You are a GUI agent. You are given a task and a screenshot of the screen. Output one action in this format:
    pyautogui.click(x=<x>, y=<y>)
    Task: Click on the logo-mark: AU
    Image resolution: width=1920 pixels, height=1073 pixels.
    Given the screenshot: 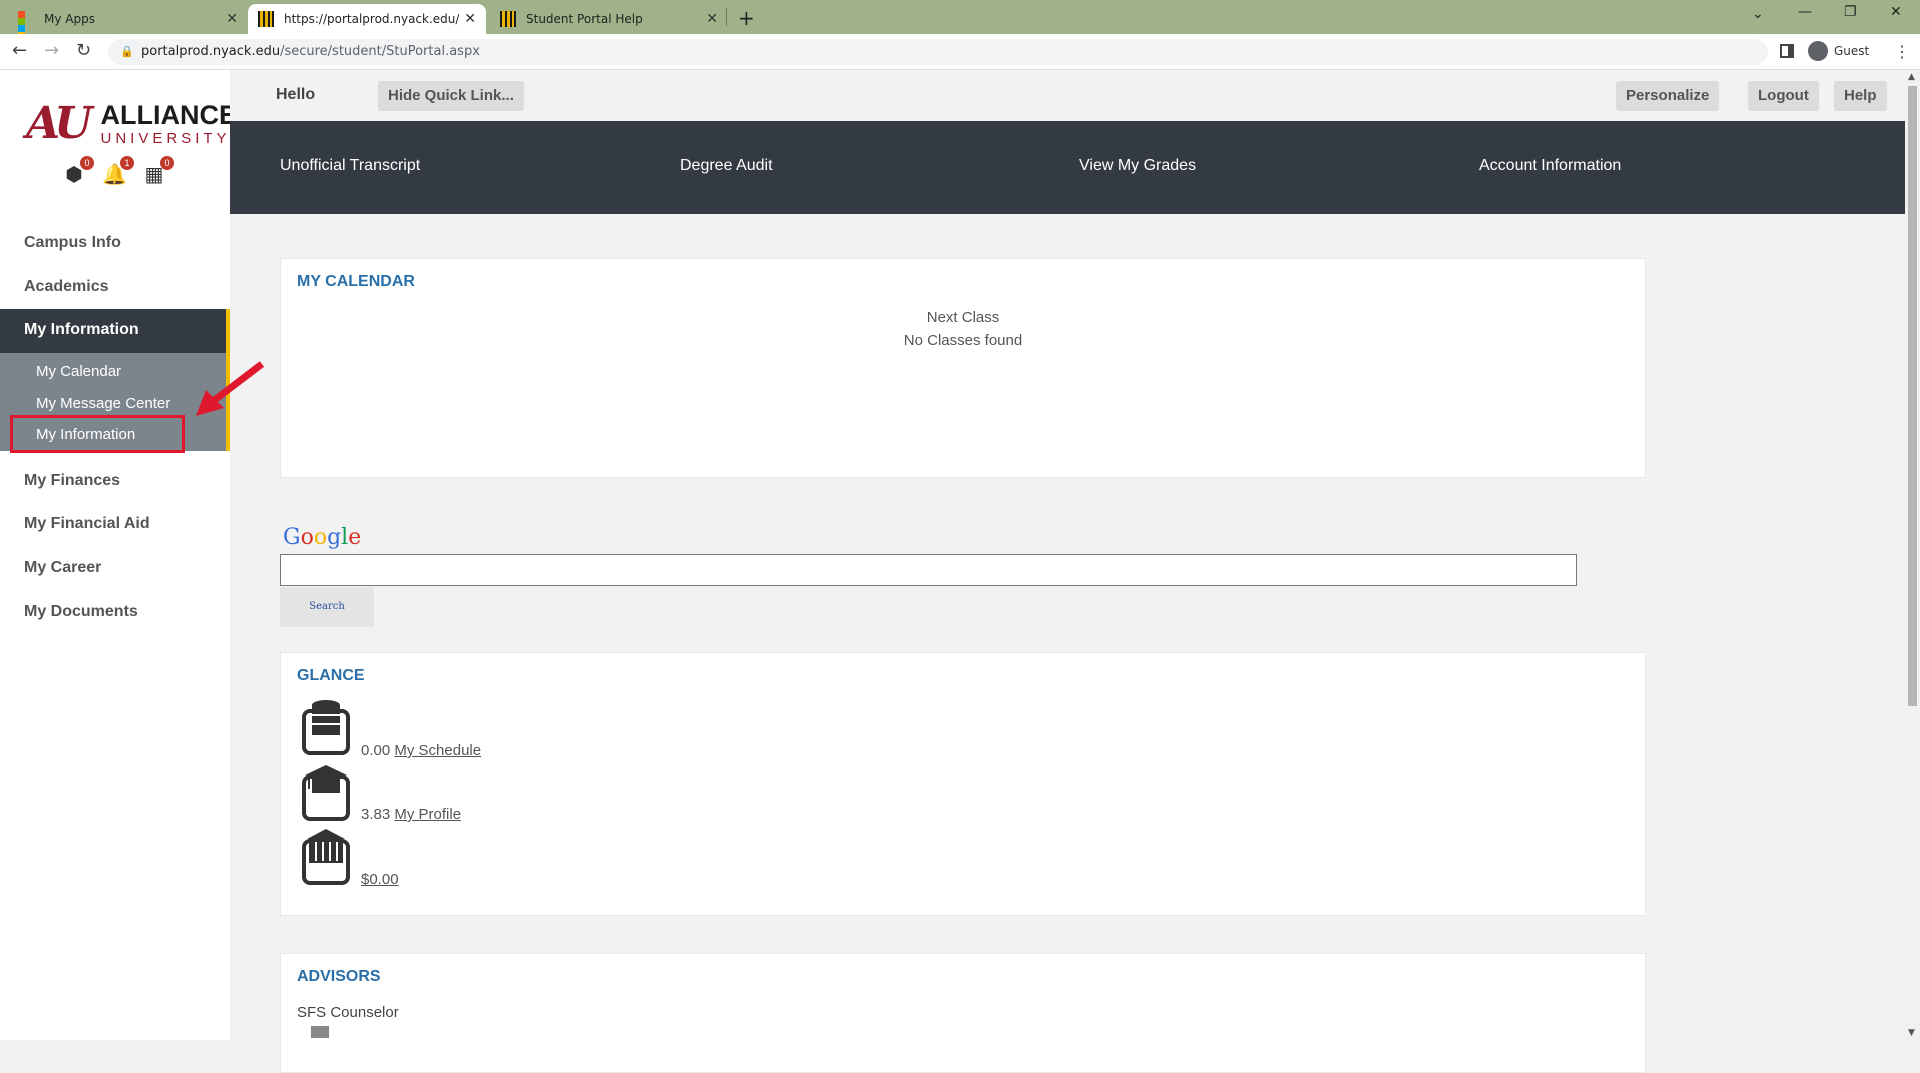 What is the action you would take?
    pyautogui.click(x=59, y=123)
    